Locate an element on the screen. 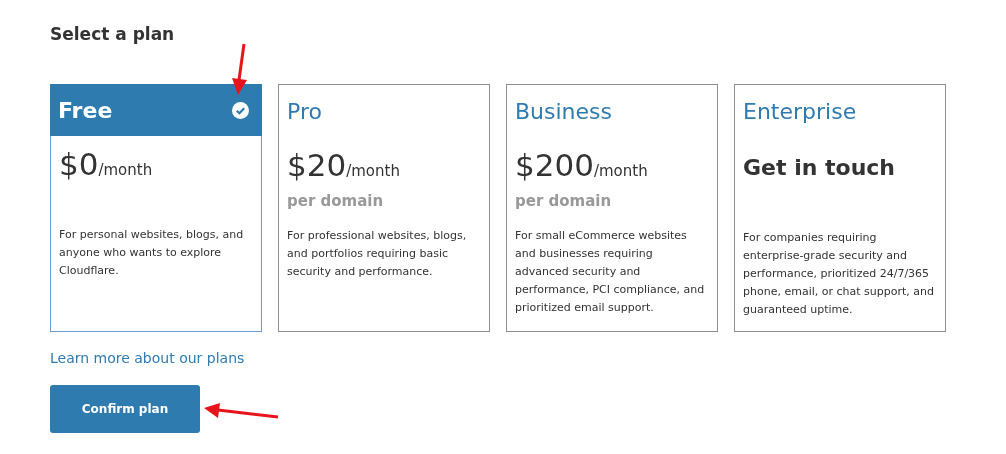 The height and width of the screenshot is (454, 1006). plan-card: Pro $20/month per domain For professional websites, blogs, and portfolios requiring basic security and performance. is located at coordinates (384, 208).